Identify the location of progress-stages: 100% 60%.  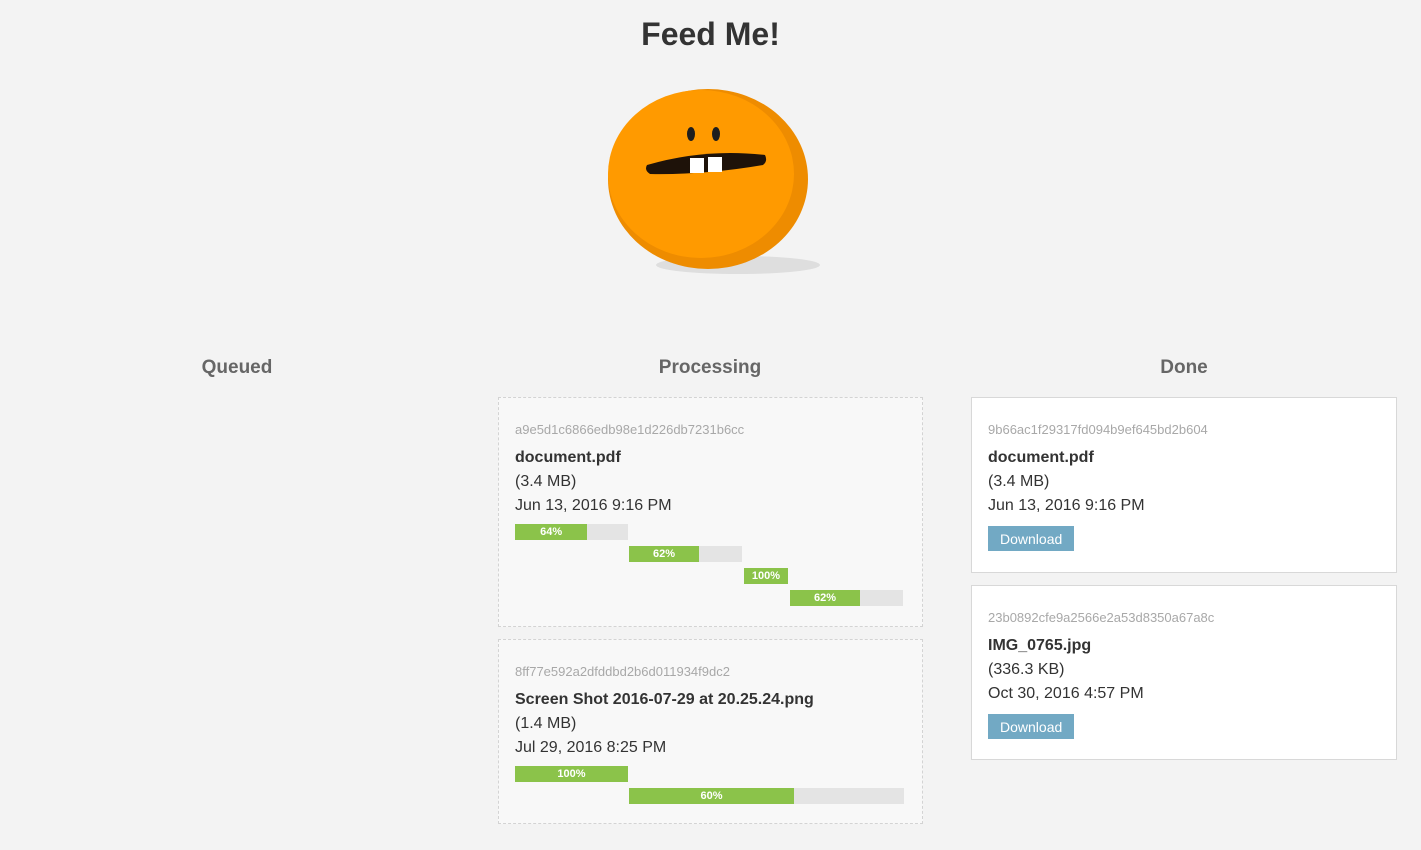
(710, 785).